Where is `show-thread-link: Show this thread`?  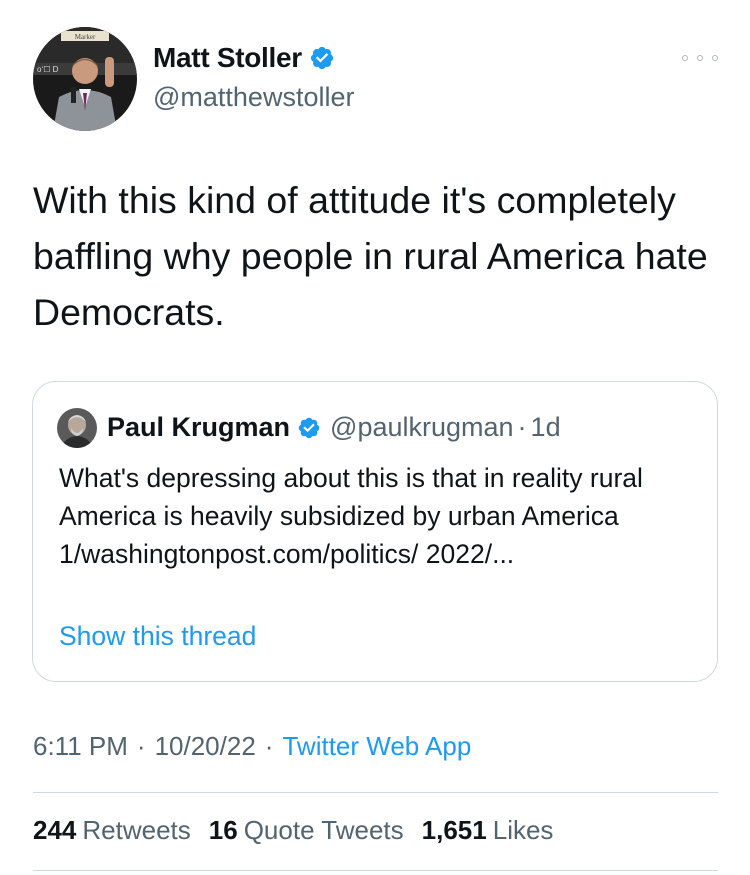
show-thread-link: Show this thread is located at coordinates (157, 636).